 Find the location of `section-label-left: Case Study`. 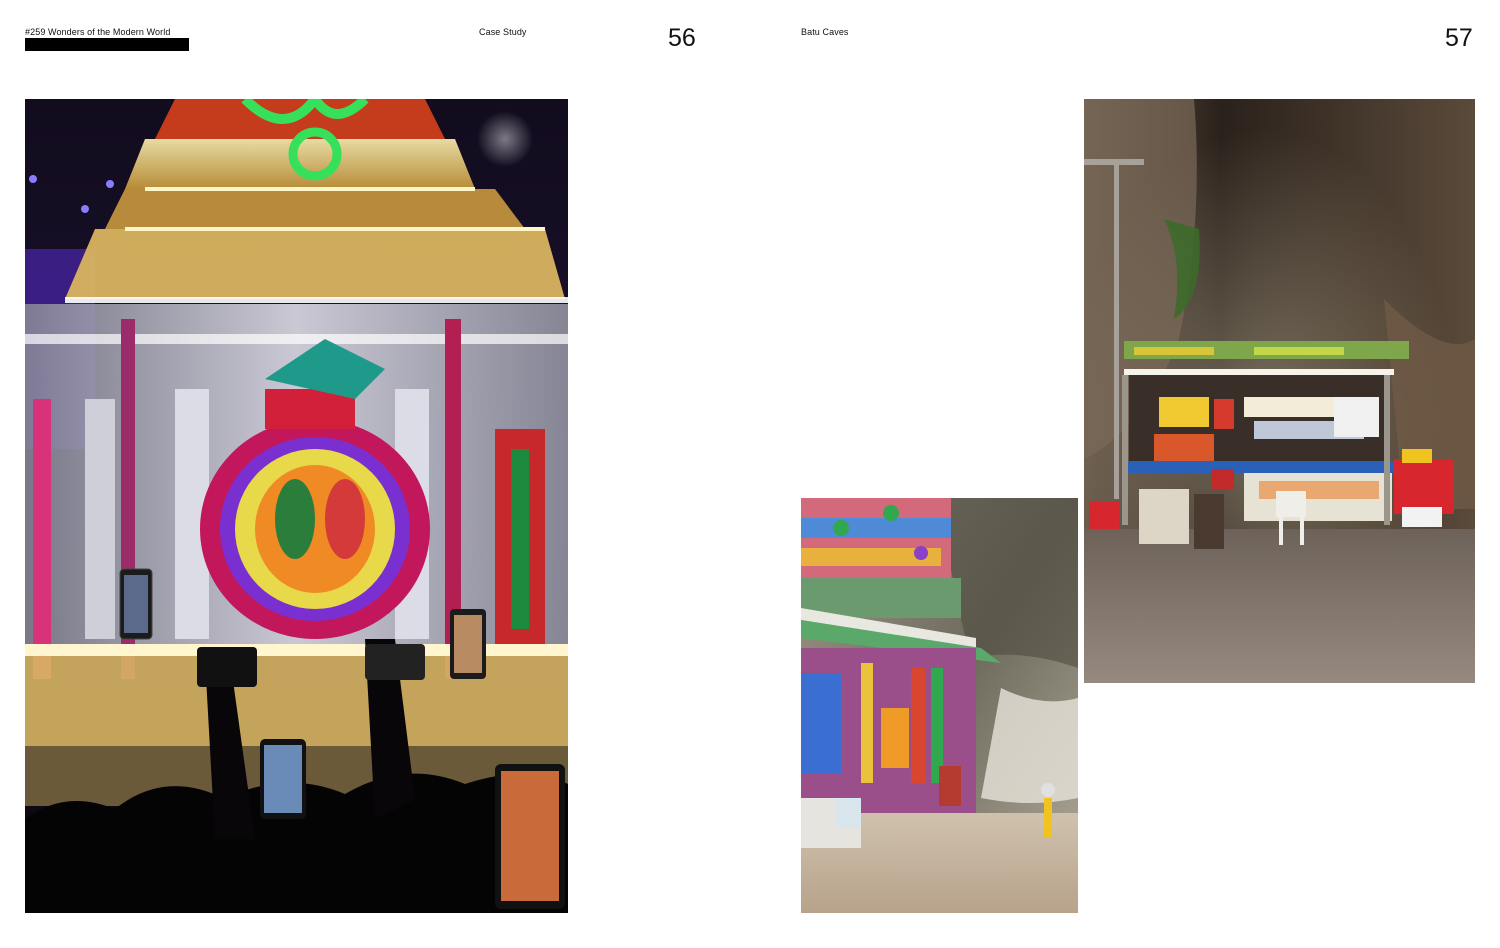

section-label-left: Case Study is located at coordinates (503, 32).